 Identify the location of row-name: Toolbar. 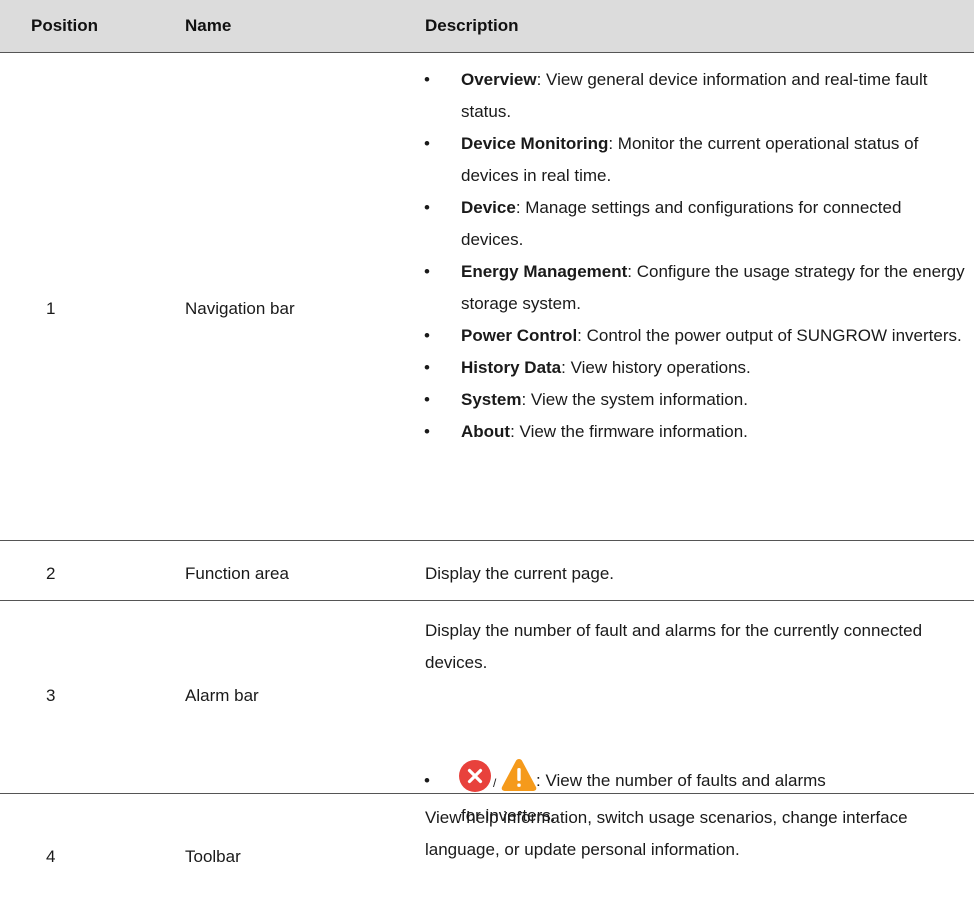
(213, 856).